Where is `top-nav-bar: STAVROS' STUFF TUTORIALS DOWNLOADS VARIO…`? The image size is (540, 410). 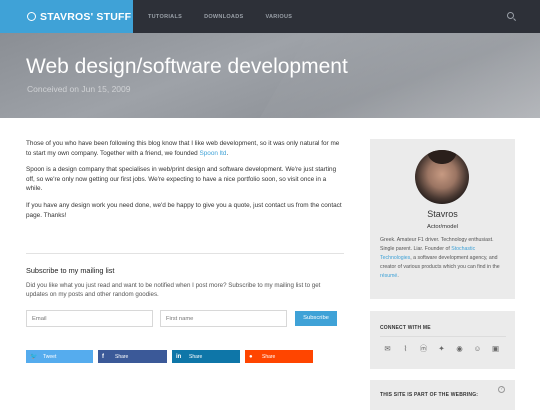
top-nav-bar: STAVROS' STUFF TUTORIALS DOWNLOADS VARIO… is located at coordinates (270, 16).